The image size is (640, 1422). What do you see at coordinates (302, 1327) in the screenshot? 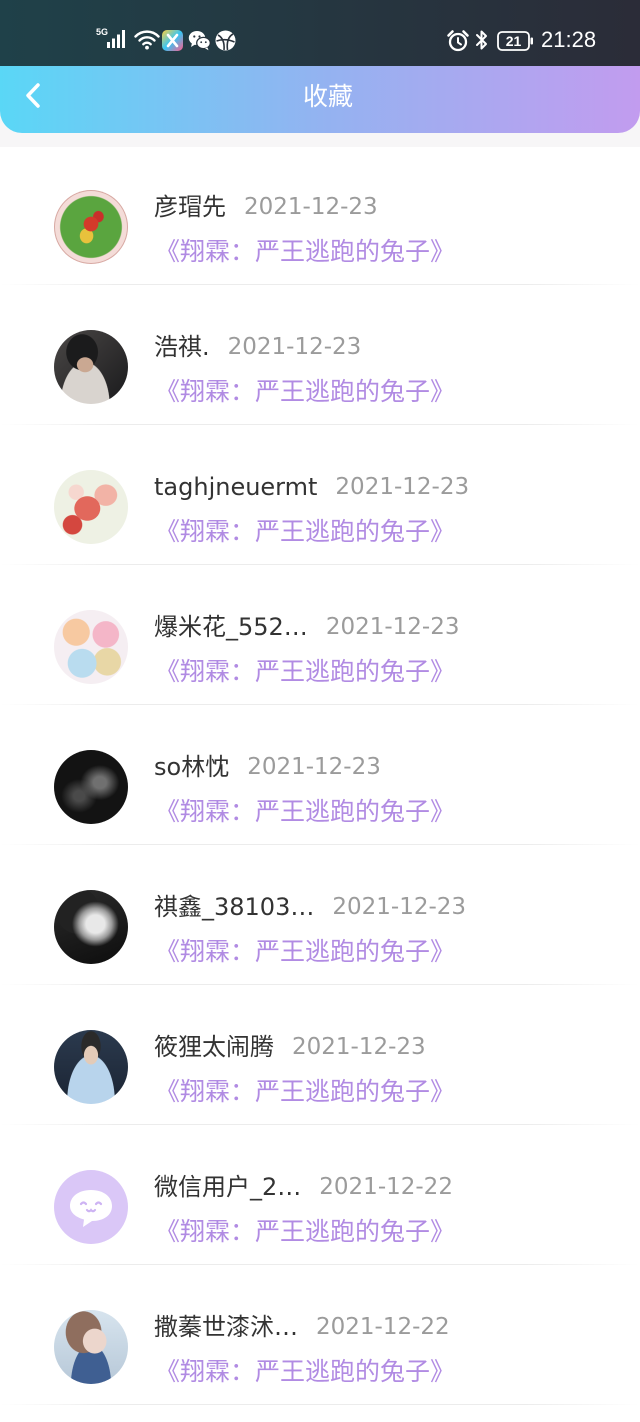
I see `list-item-header: 撒蓁世漆沭… 2021-12-22` at bounding box center [302, 1327].